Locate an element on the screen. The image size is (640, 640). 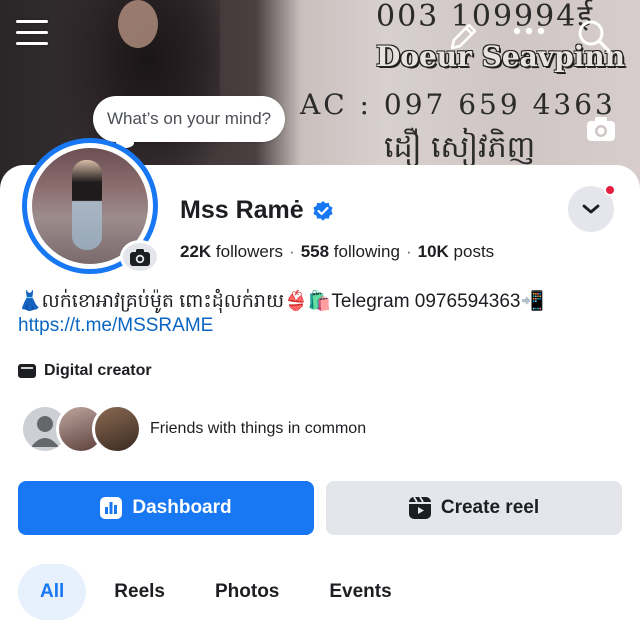
reel-icon is located at coordinates (419, 508).